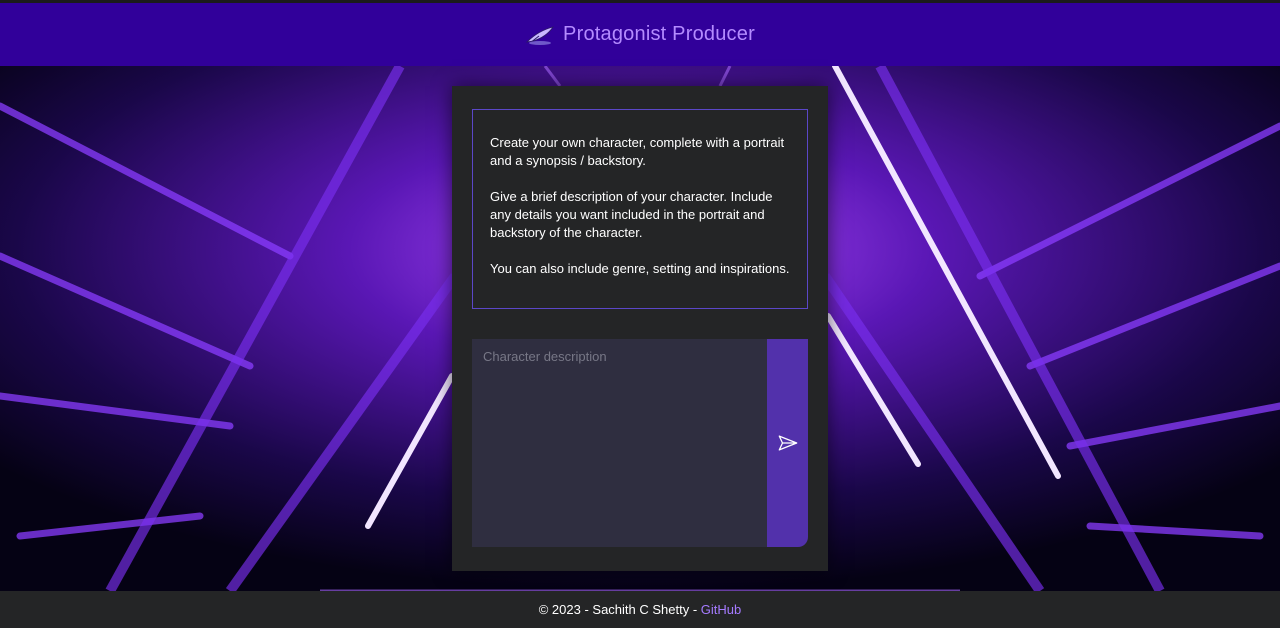  Describe the element at coordinates (539, 35) in the screenshot. I see `quill-icon` at that location.